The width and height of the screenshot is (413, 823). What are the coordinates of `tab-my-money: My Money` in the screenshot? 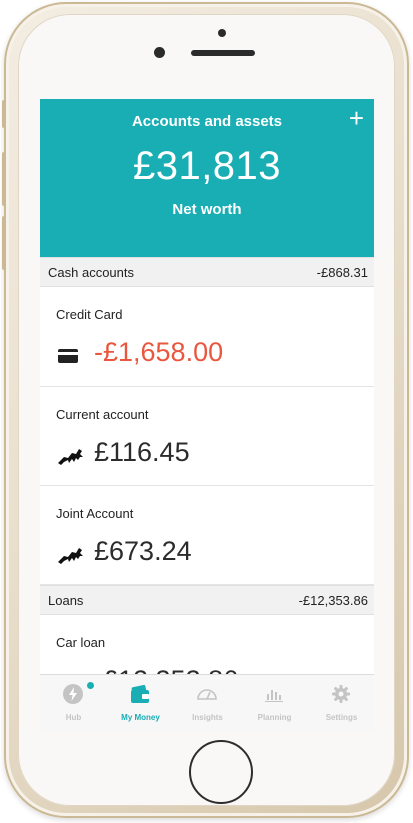 It's located at (140, 703).